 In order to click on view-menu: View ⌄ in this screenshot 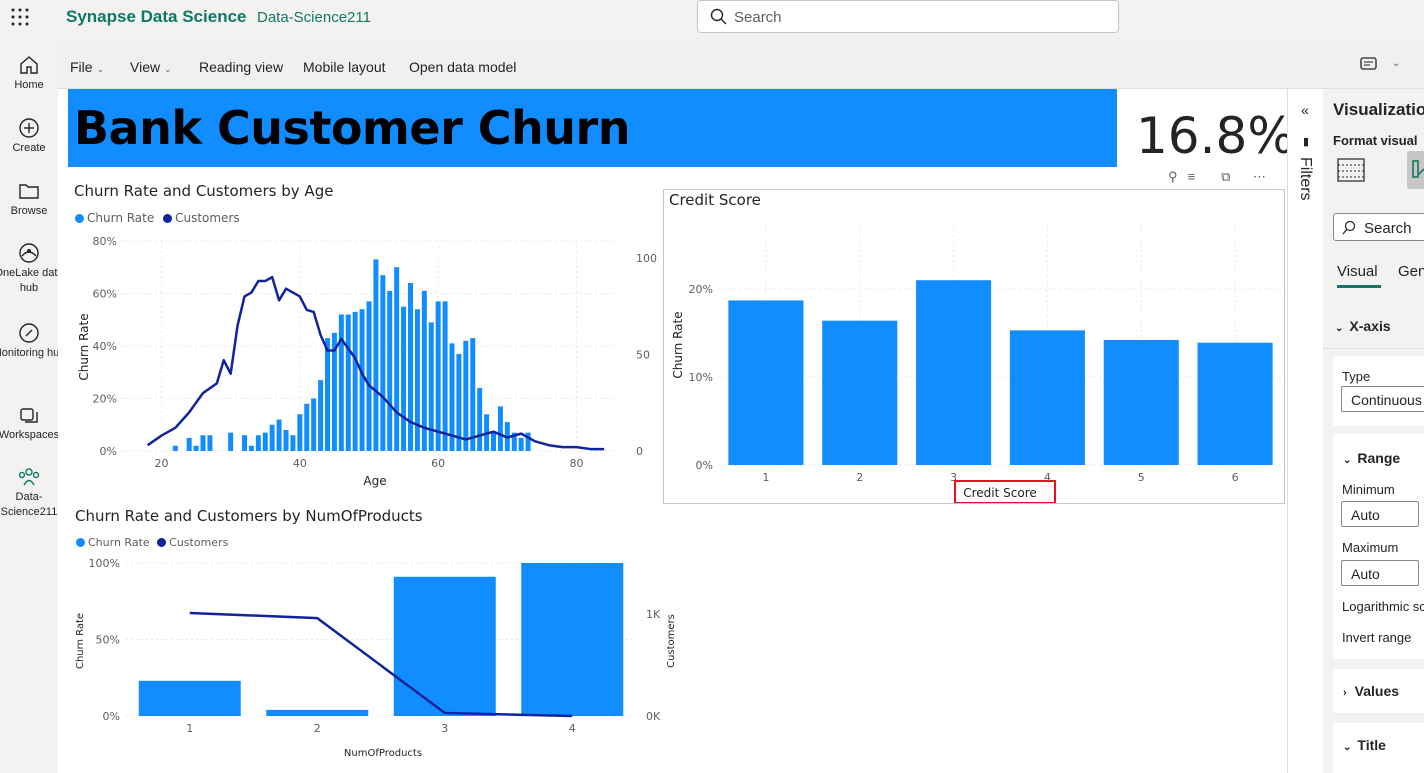, I will do `click(151, 67)`.